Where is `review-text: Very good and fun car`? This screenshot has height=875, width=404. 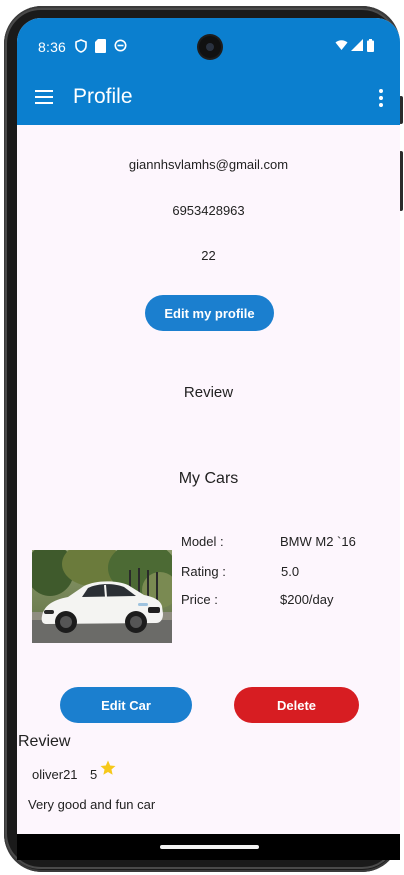 review-text: Very good and fun car is located at coordinates (92, 804).